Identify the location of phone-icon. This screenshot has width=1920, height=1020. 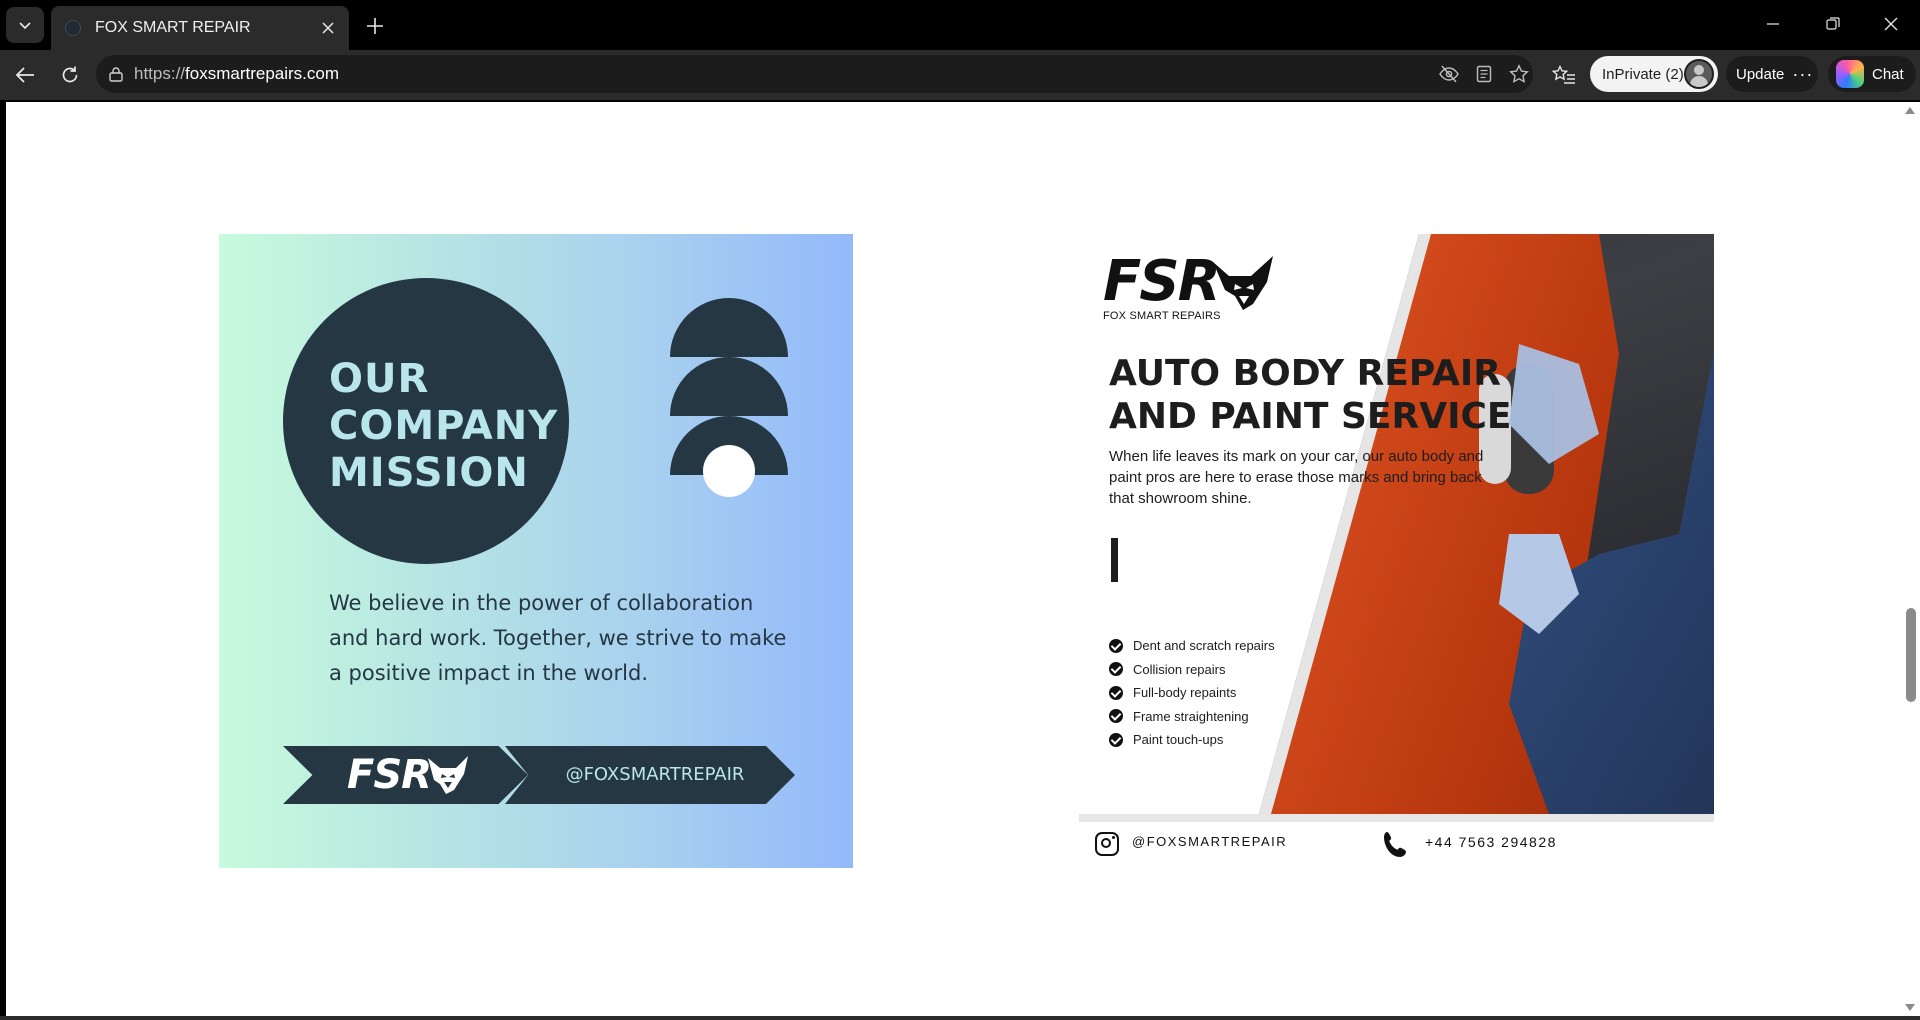
(1395, 844).